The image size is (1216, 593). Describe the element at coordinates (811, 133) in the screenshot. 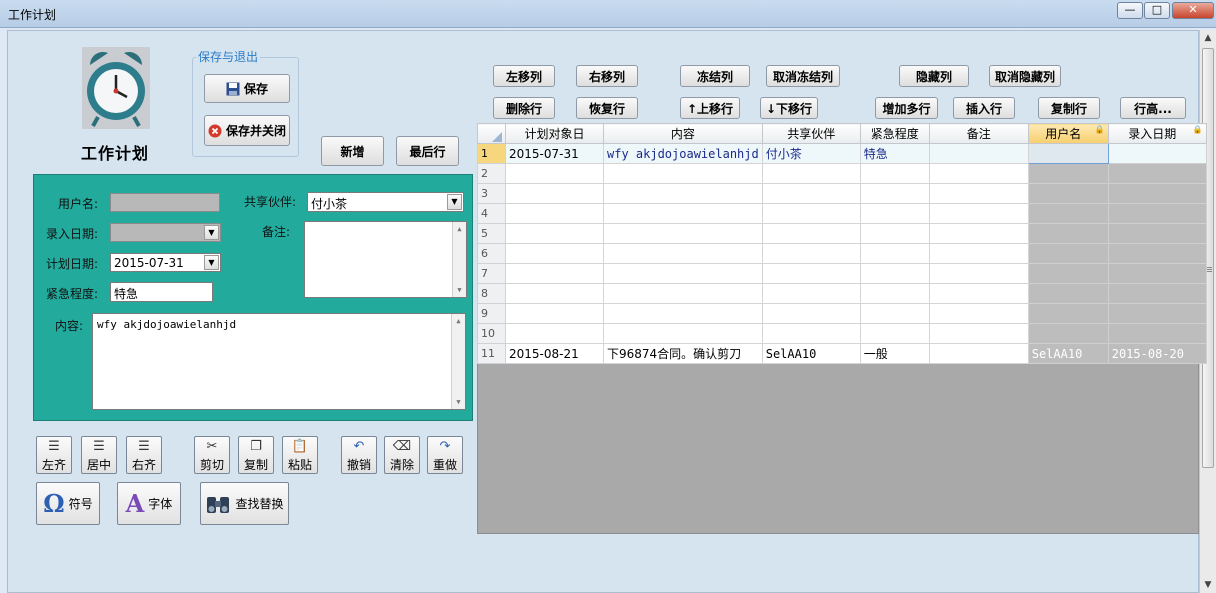

I see `column-header: 共享伙伴` at that location.